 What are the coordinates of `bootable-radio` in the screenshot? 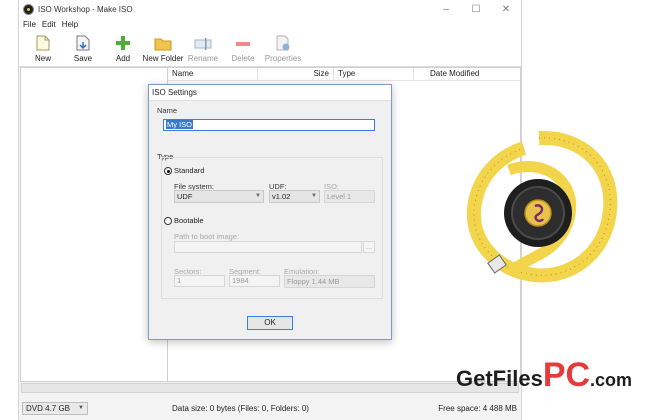 It's located at (168, 221).